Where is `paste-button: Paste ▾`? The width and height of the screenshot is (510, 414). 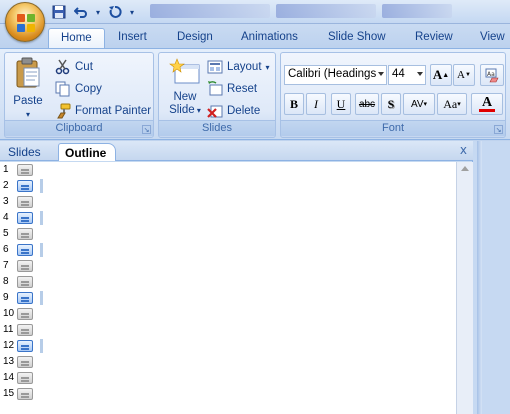
paste-button: Paste ▾ is located at coordinates (28, 89).